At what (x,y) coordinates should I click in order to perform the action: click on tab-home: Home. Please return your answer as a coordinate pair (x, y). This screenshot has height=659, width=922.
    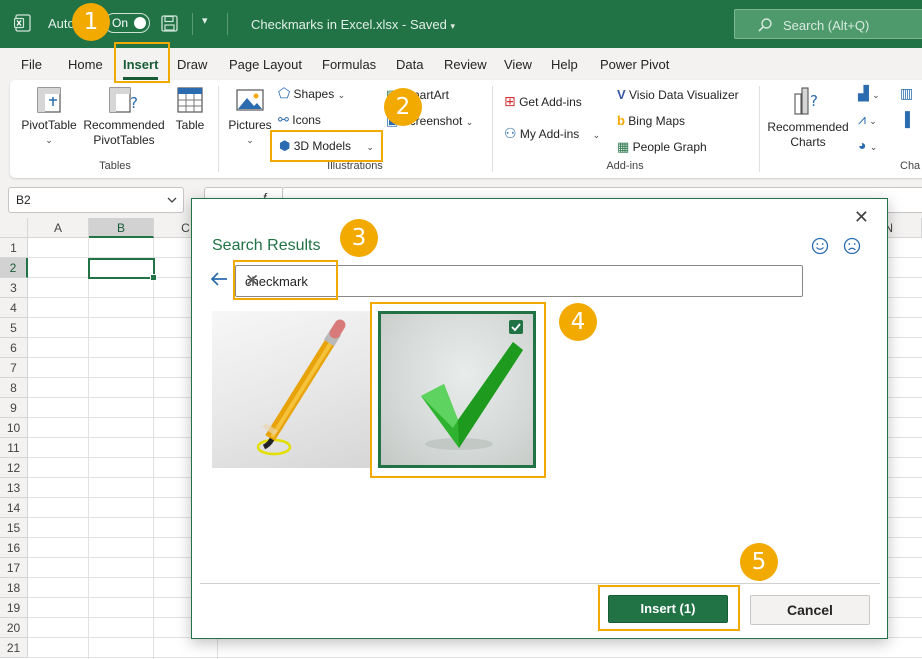
    Looking at the image, I should click on (85, 64).